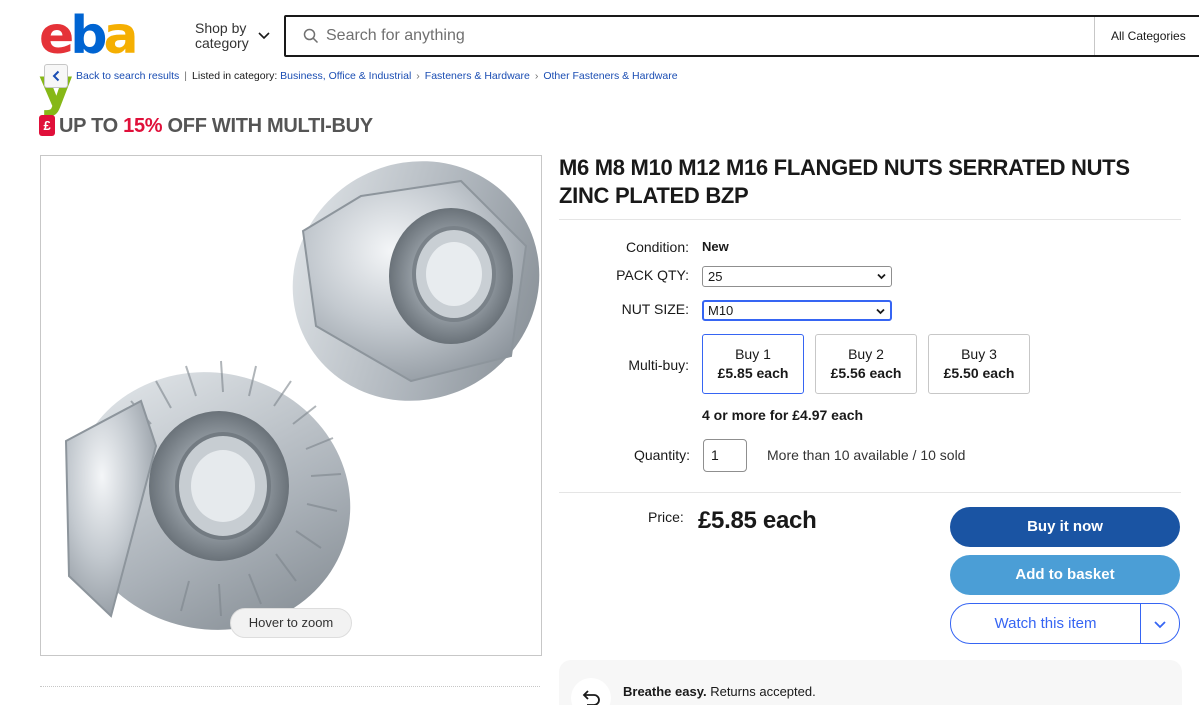 Image resolution: width=1199 pixels, height=705 pixels. Describe the element at coordinates (221, 28) in the screenshot. I see `shop-by-line1: Shop by` at that location.